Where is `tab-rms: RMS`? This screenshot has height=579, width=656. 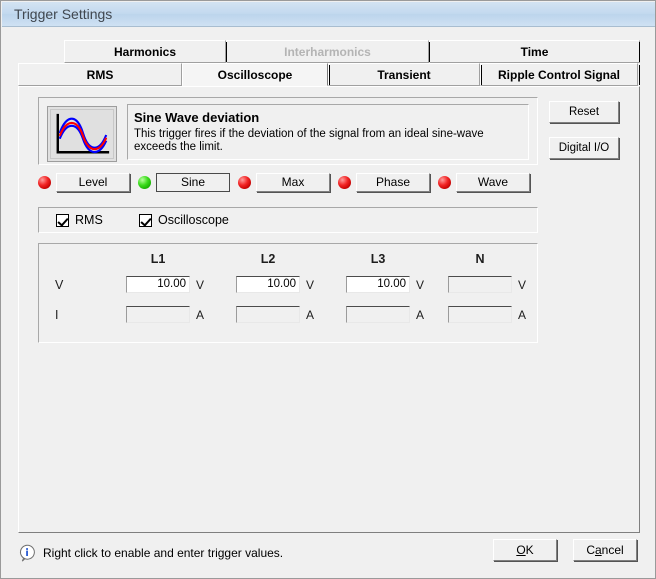 tab-rms: RMS is located at coordinates (100, 74).